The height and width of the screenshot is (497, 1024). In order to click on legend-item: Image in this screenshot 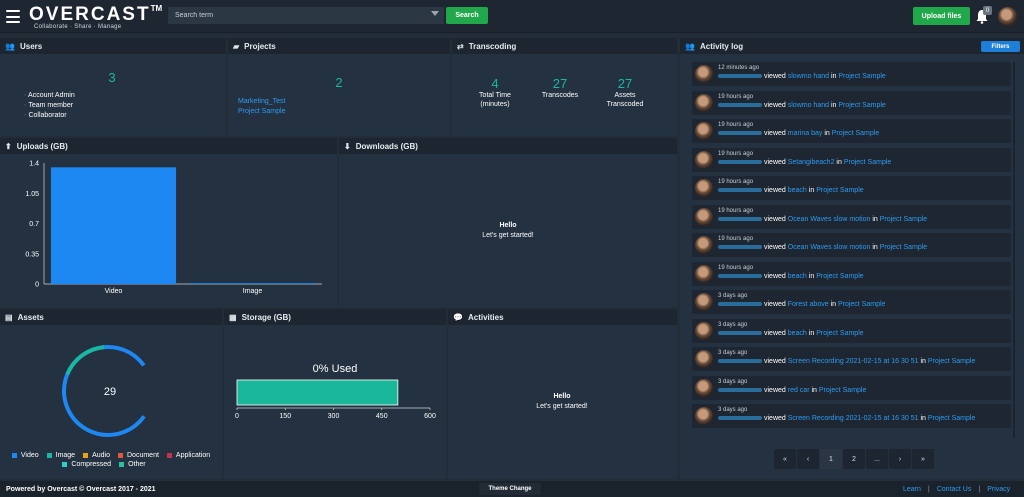, I will do `click(60, 455)`.